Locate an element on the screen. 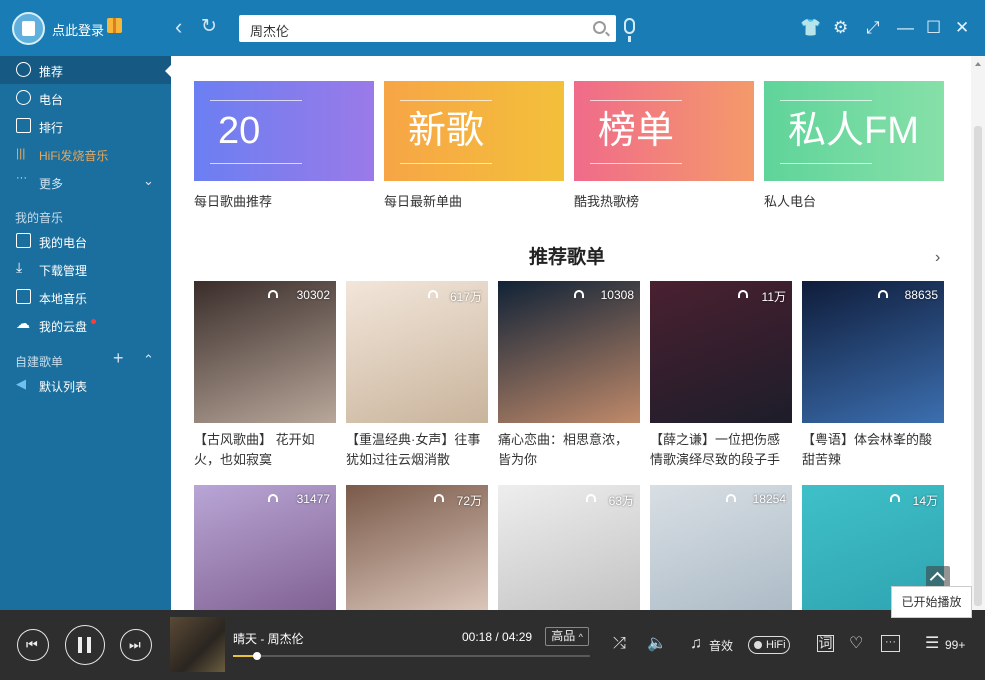 This screenshot has width=985, height=680. playlist-card: 30302 is located at coordinates (265, 352).